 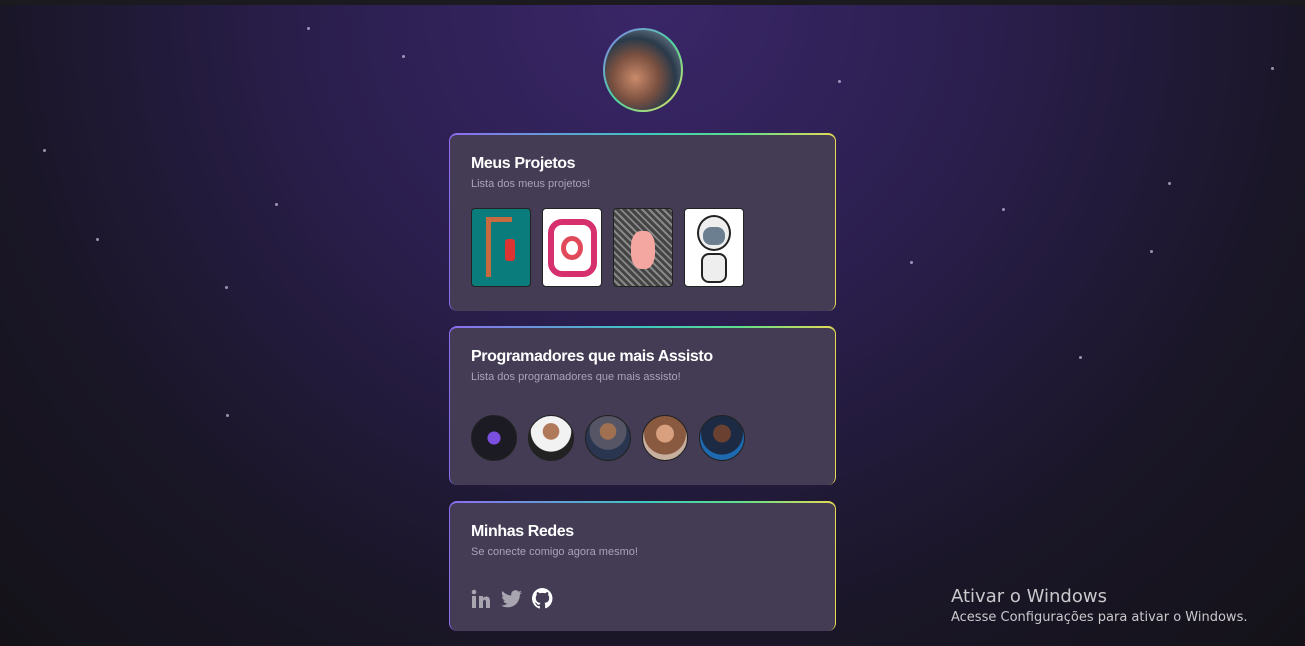 What do you see at coordinates (511, 598) in the screenshot?
I see `twitter-icon` at bounding box center [511, 598].